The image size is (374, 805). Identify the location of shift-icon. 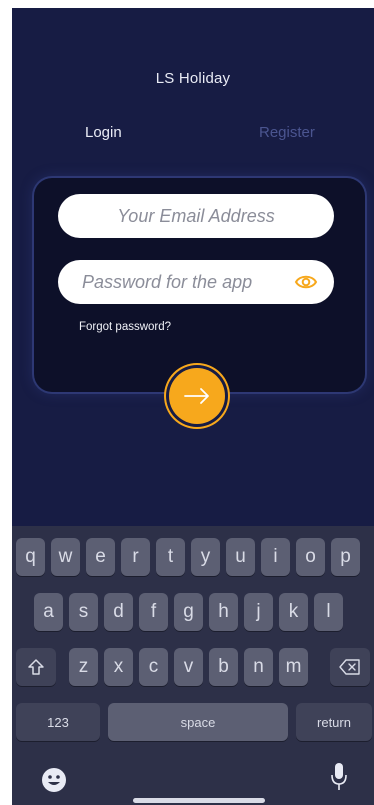
(36, 667).